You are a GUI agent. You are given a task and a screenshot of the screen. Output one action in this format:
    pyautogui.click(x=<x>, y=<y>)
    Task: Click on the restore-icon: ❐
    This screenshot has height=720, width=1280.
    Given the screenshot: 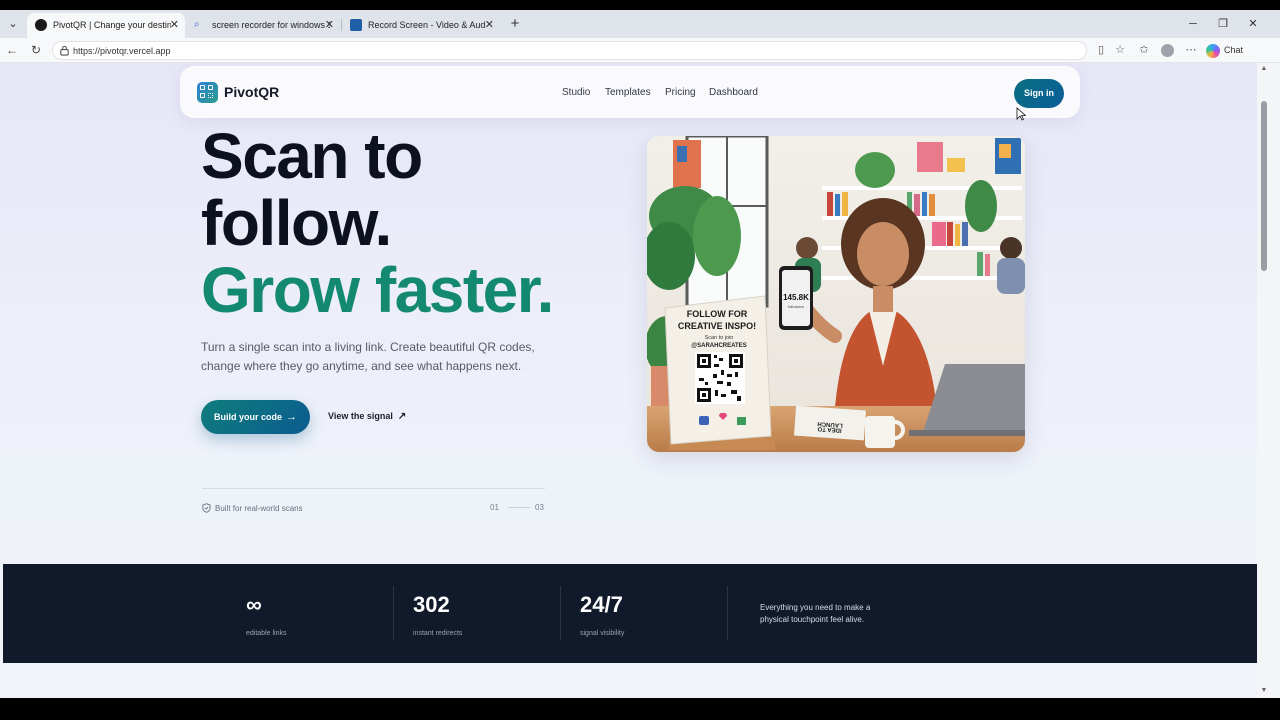 What is the action you would take?
    pyautogui.click(x=1223, y=24)
    